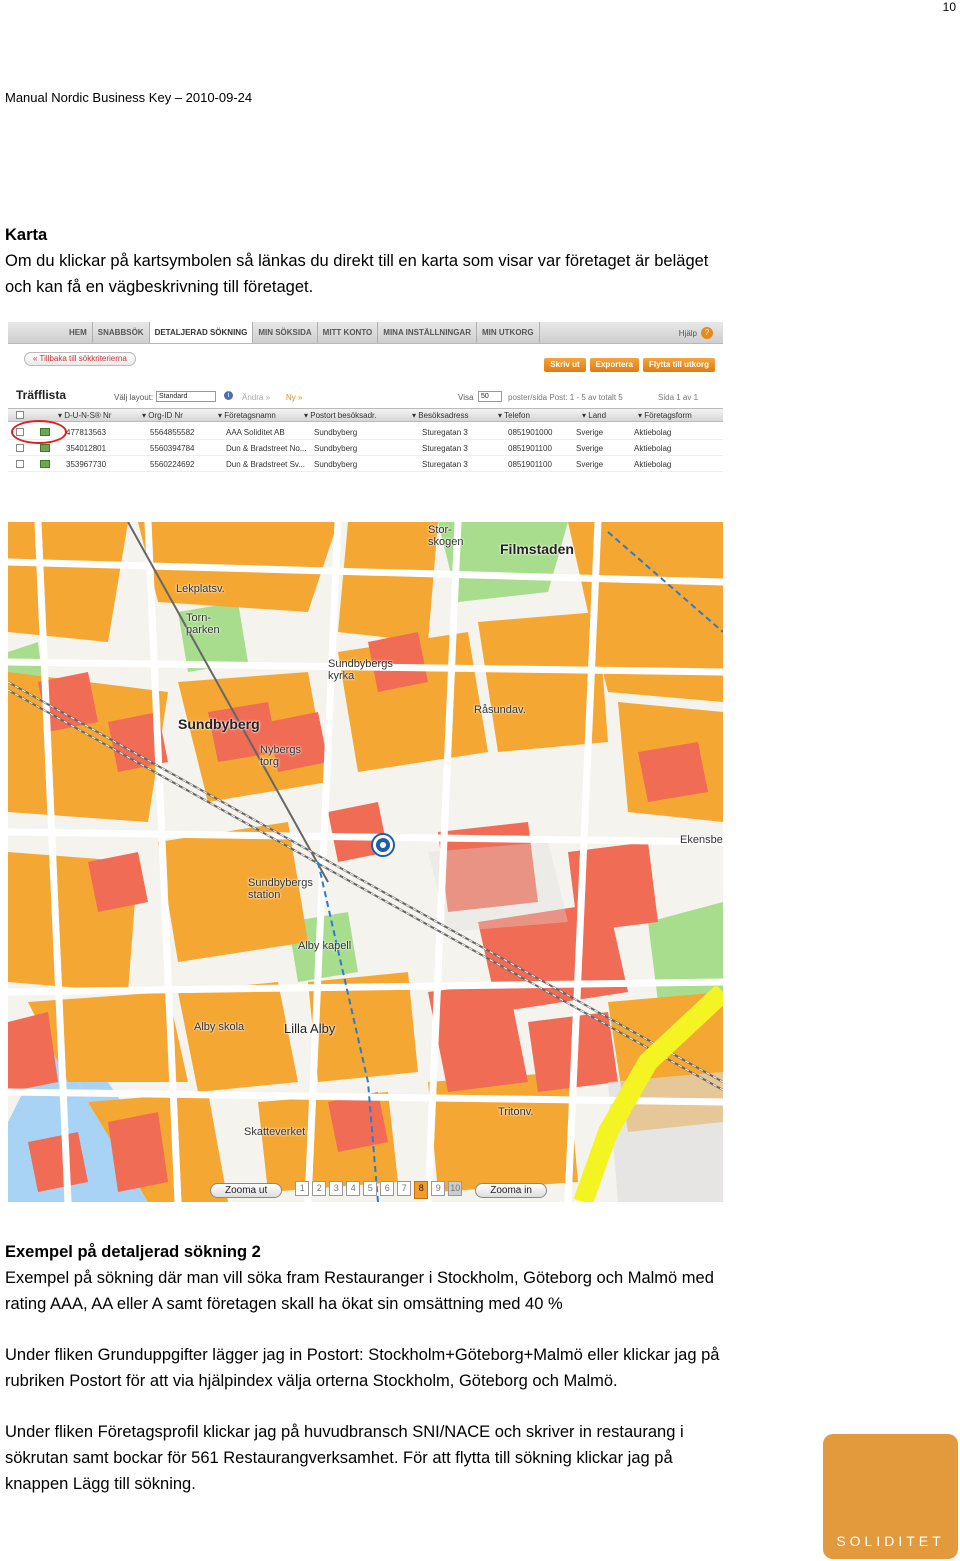 The image size is (960, 1561). What do you see at coordinates (353, 1188) in the screenshot?
I see `zoom-step: 4` at bounding box center [353, 1188].